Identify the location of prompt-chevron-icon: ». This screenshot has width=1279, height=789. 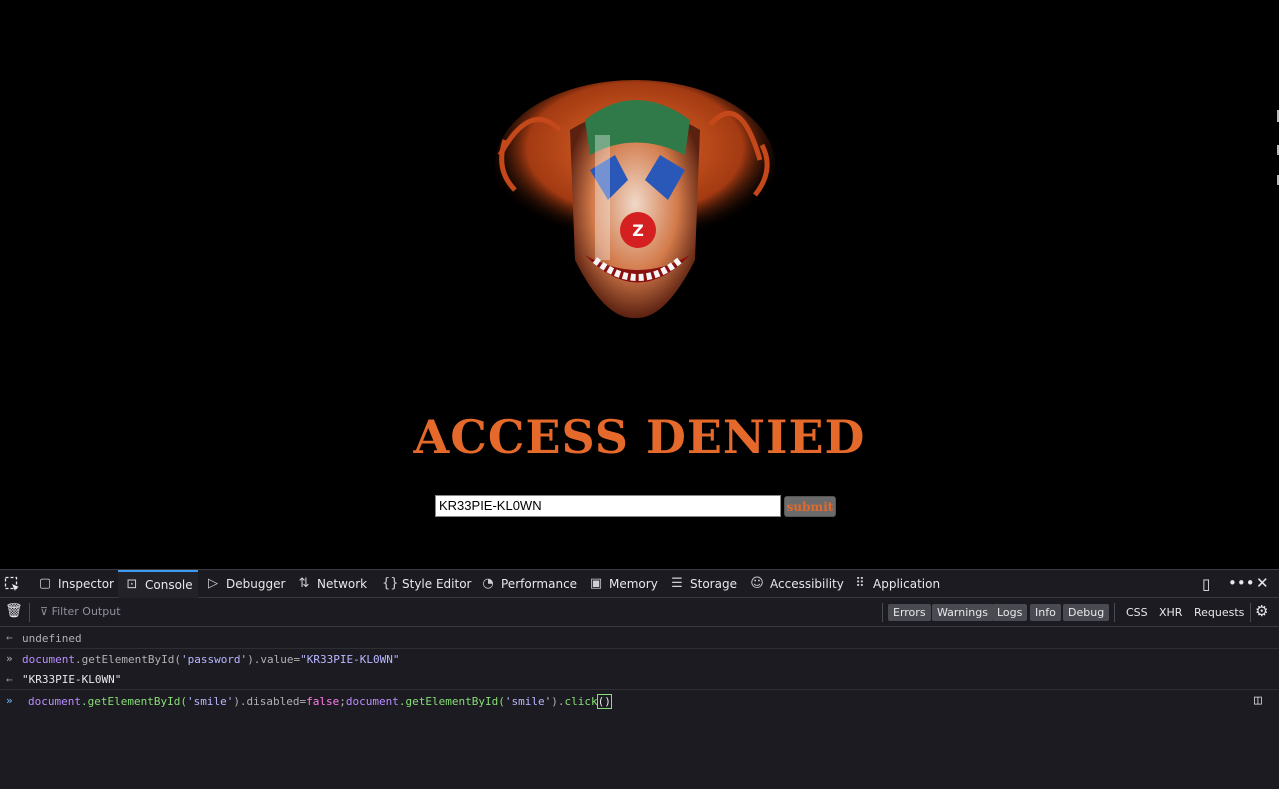
(9, 700).